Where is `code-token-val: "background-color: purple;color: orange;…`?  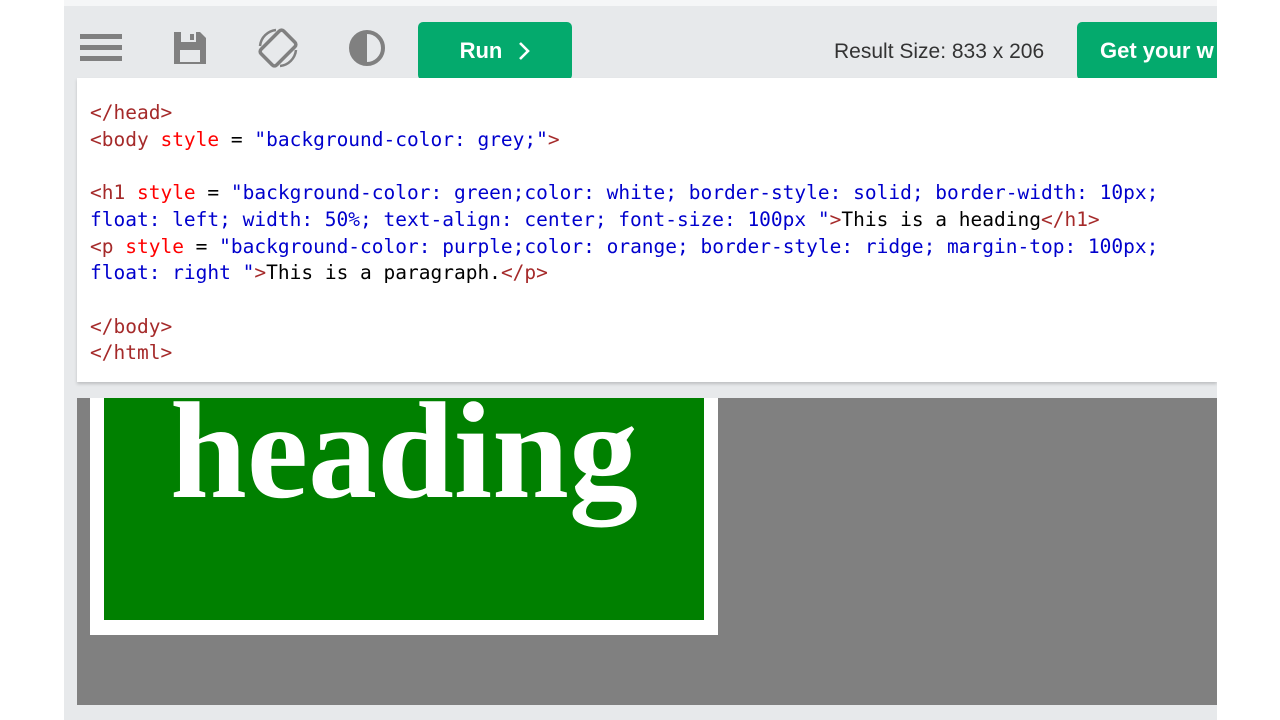 code-token-val: "background-color: purple;color: orange;… is located at coordinates (689, 246).